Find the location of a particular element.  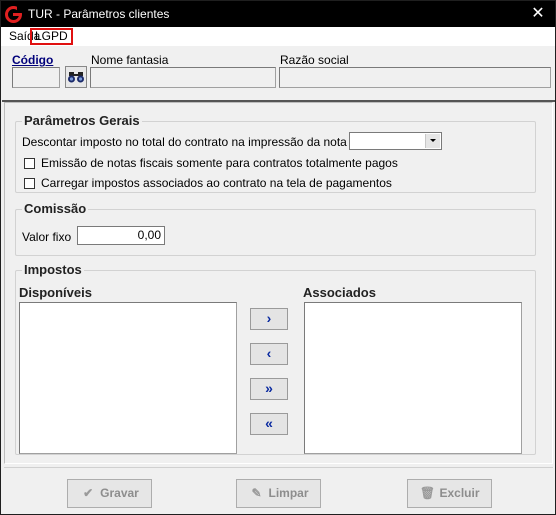

comissao-group: Comissão Valor fixo 0,00 is located at coordinates (275, 228).